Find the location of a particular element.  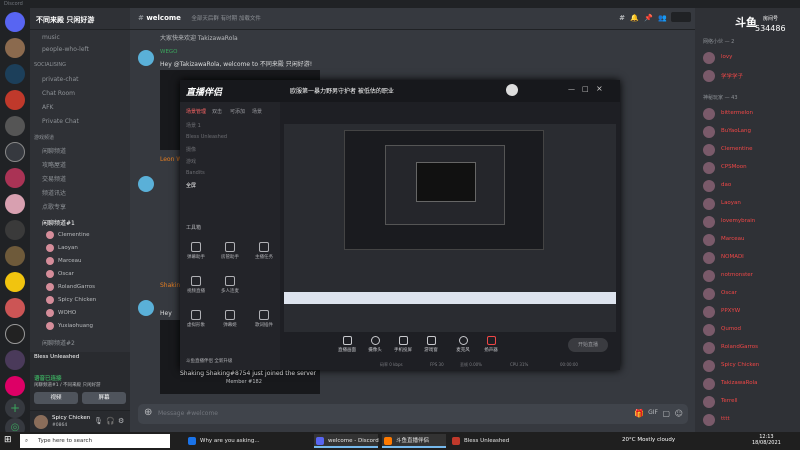

tab-double: 双击 is located at coordinates (217, 111).